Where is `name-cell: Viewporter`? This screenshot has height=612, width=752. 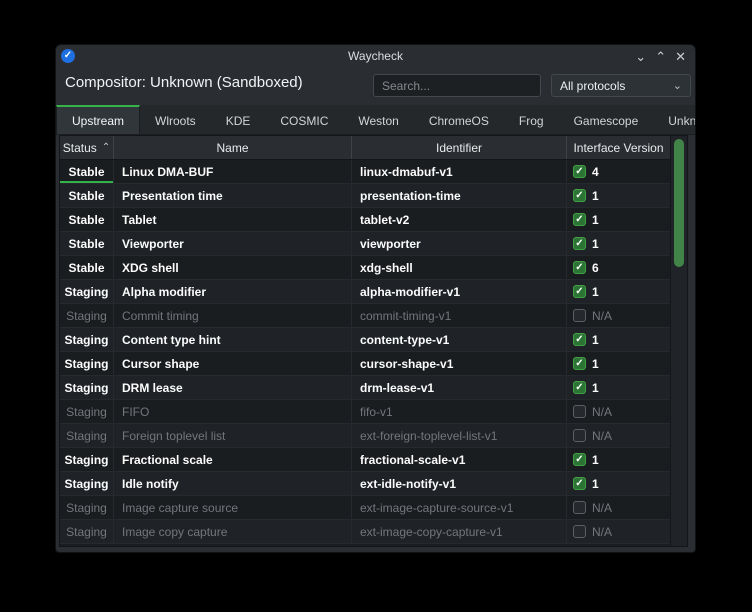 name-cell: Viewporter is located at coordinates (233, 243).